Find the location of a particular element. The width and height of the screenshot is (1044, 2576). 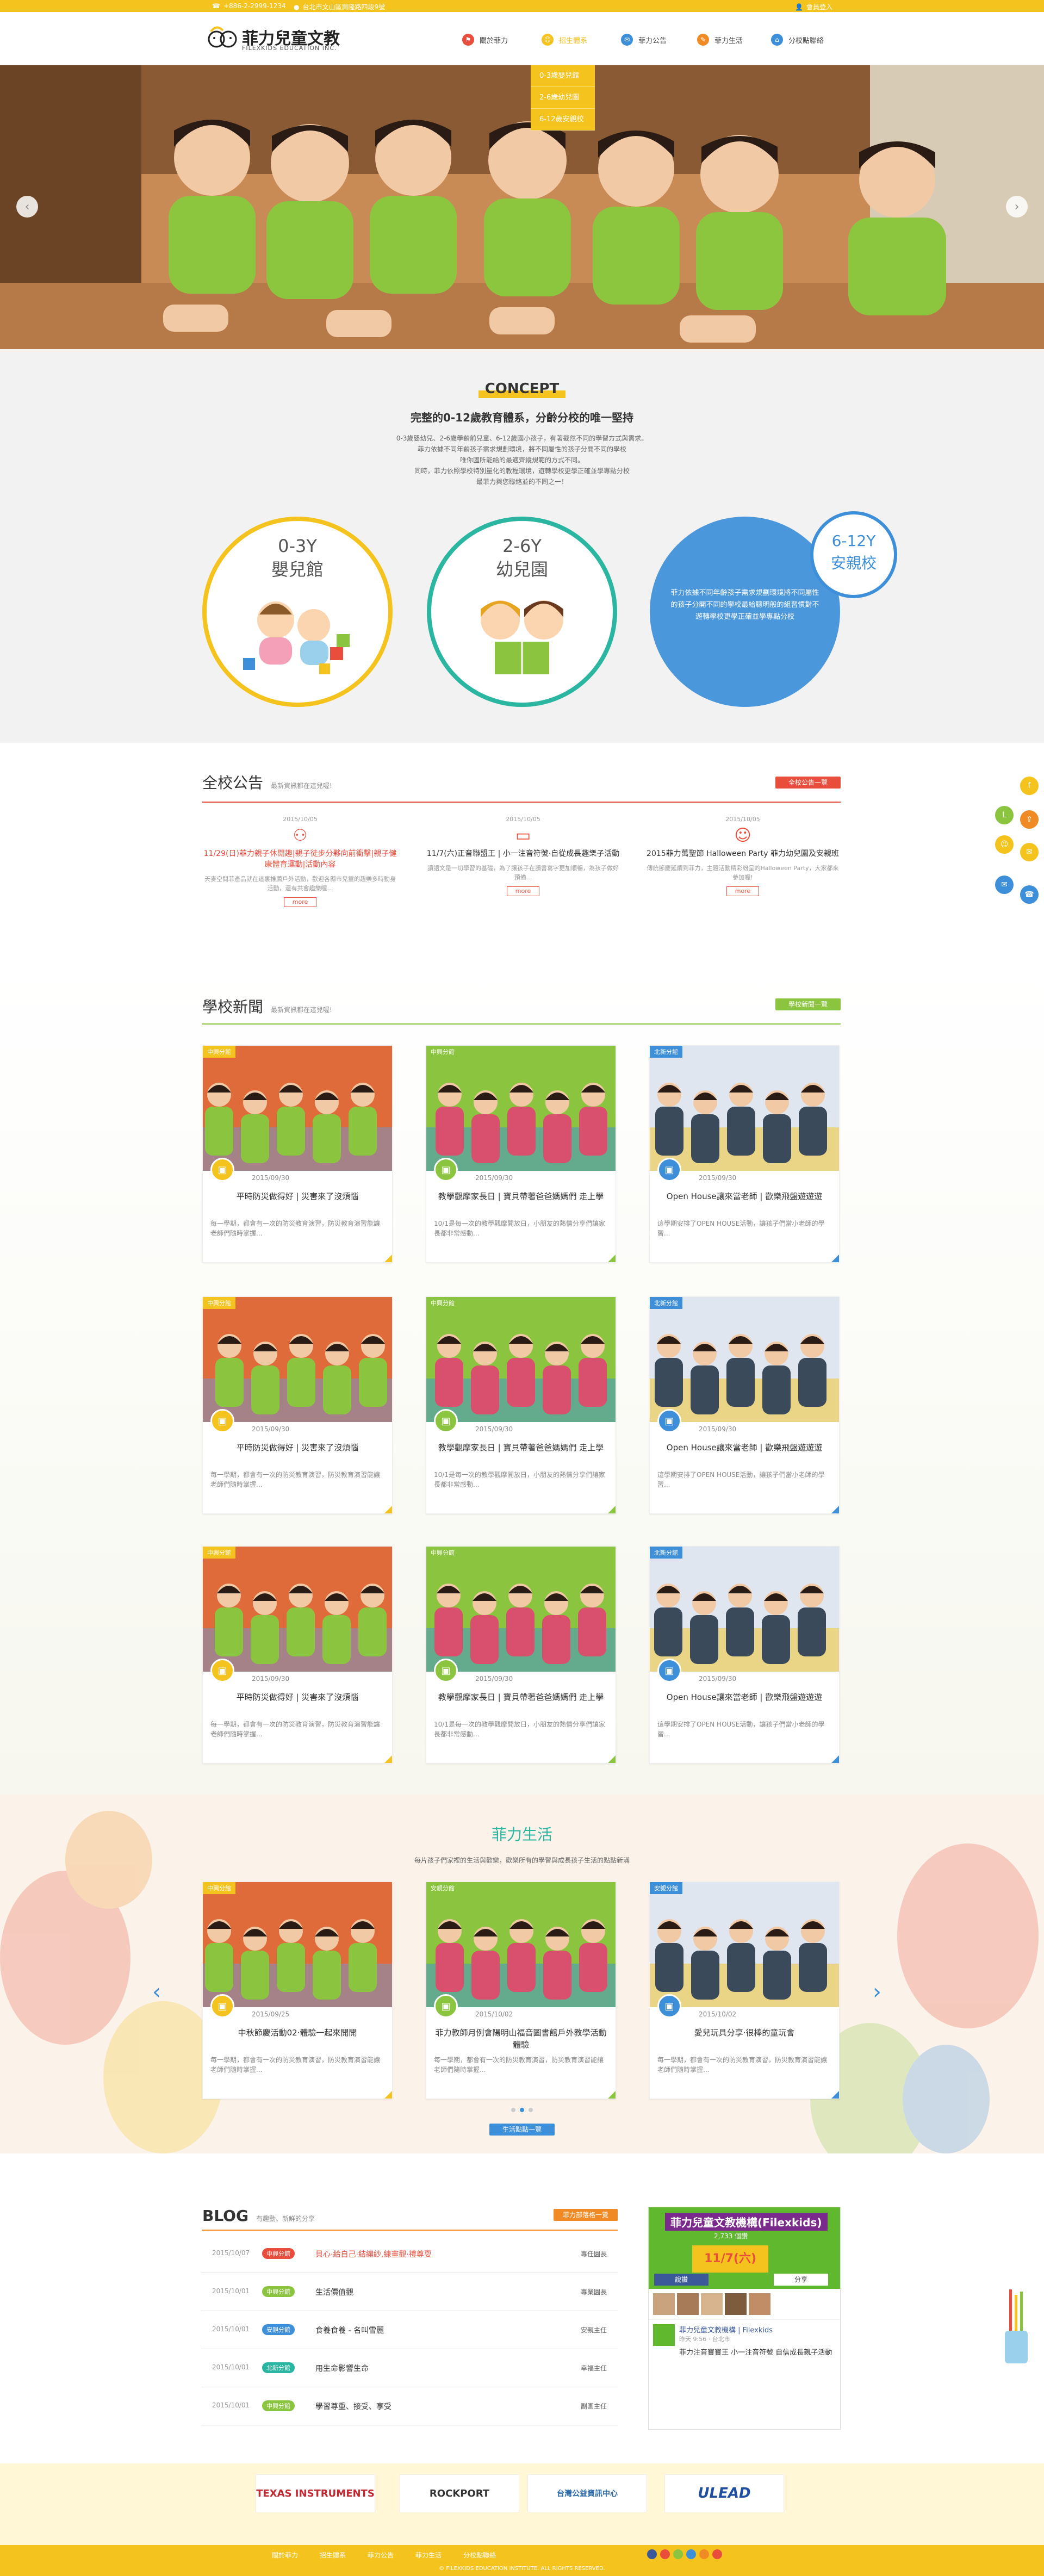

facebook-icon is located at coordinates (652, 2554).